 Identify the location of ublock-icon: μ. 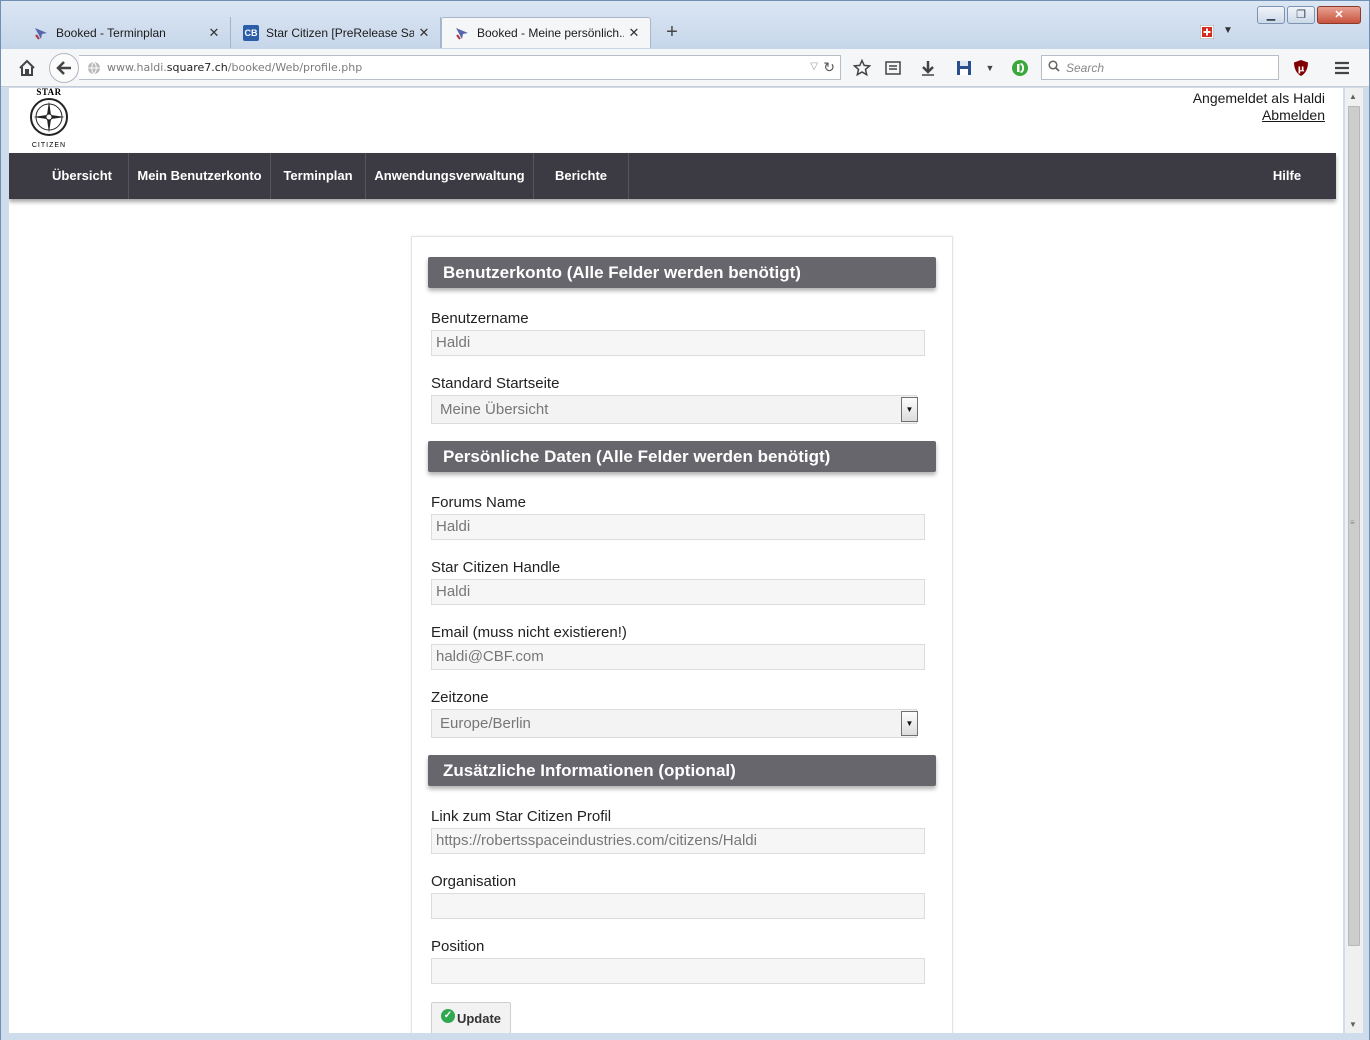
(1301, 68).